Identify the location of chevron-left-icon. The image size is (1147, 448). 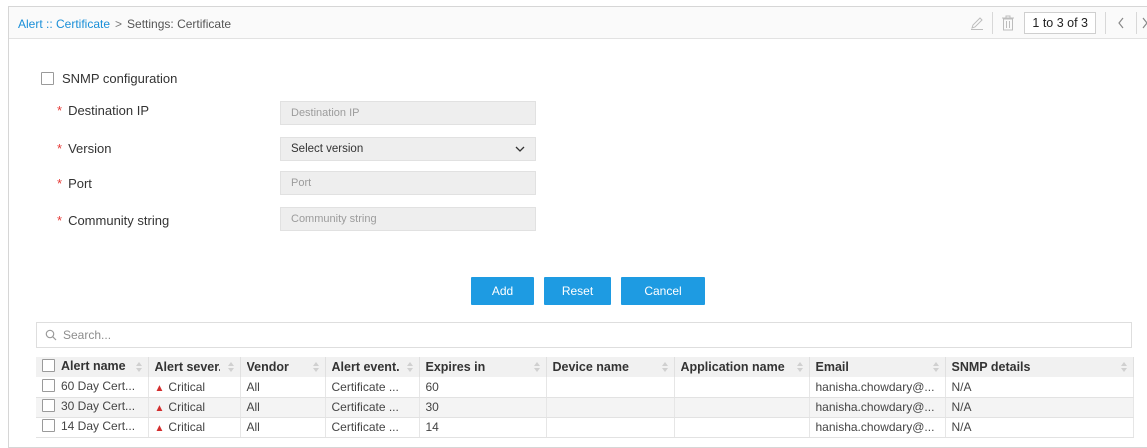
(1121, 23).